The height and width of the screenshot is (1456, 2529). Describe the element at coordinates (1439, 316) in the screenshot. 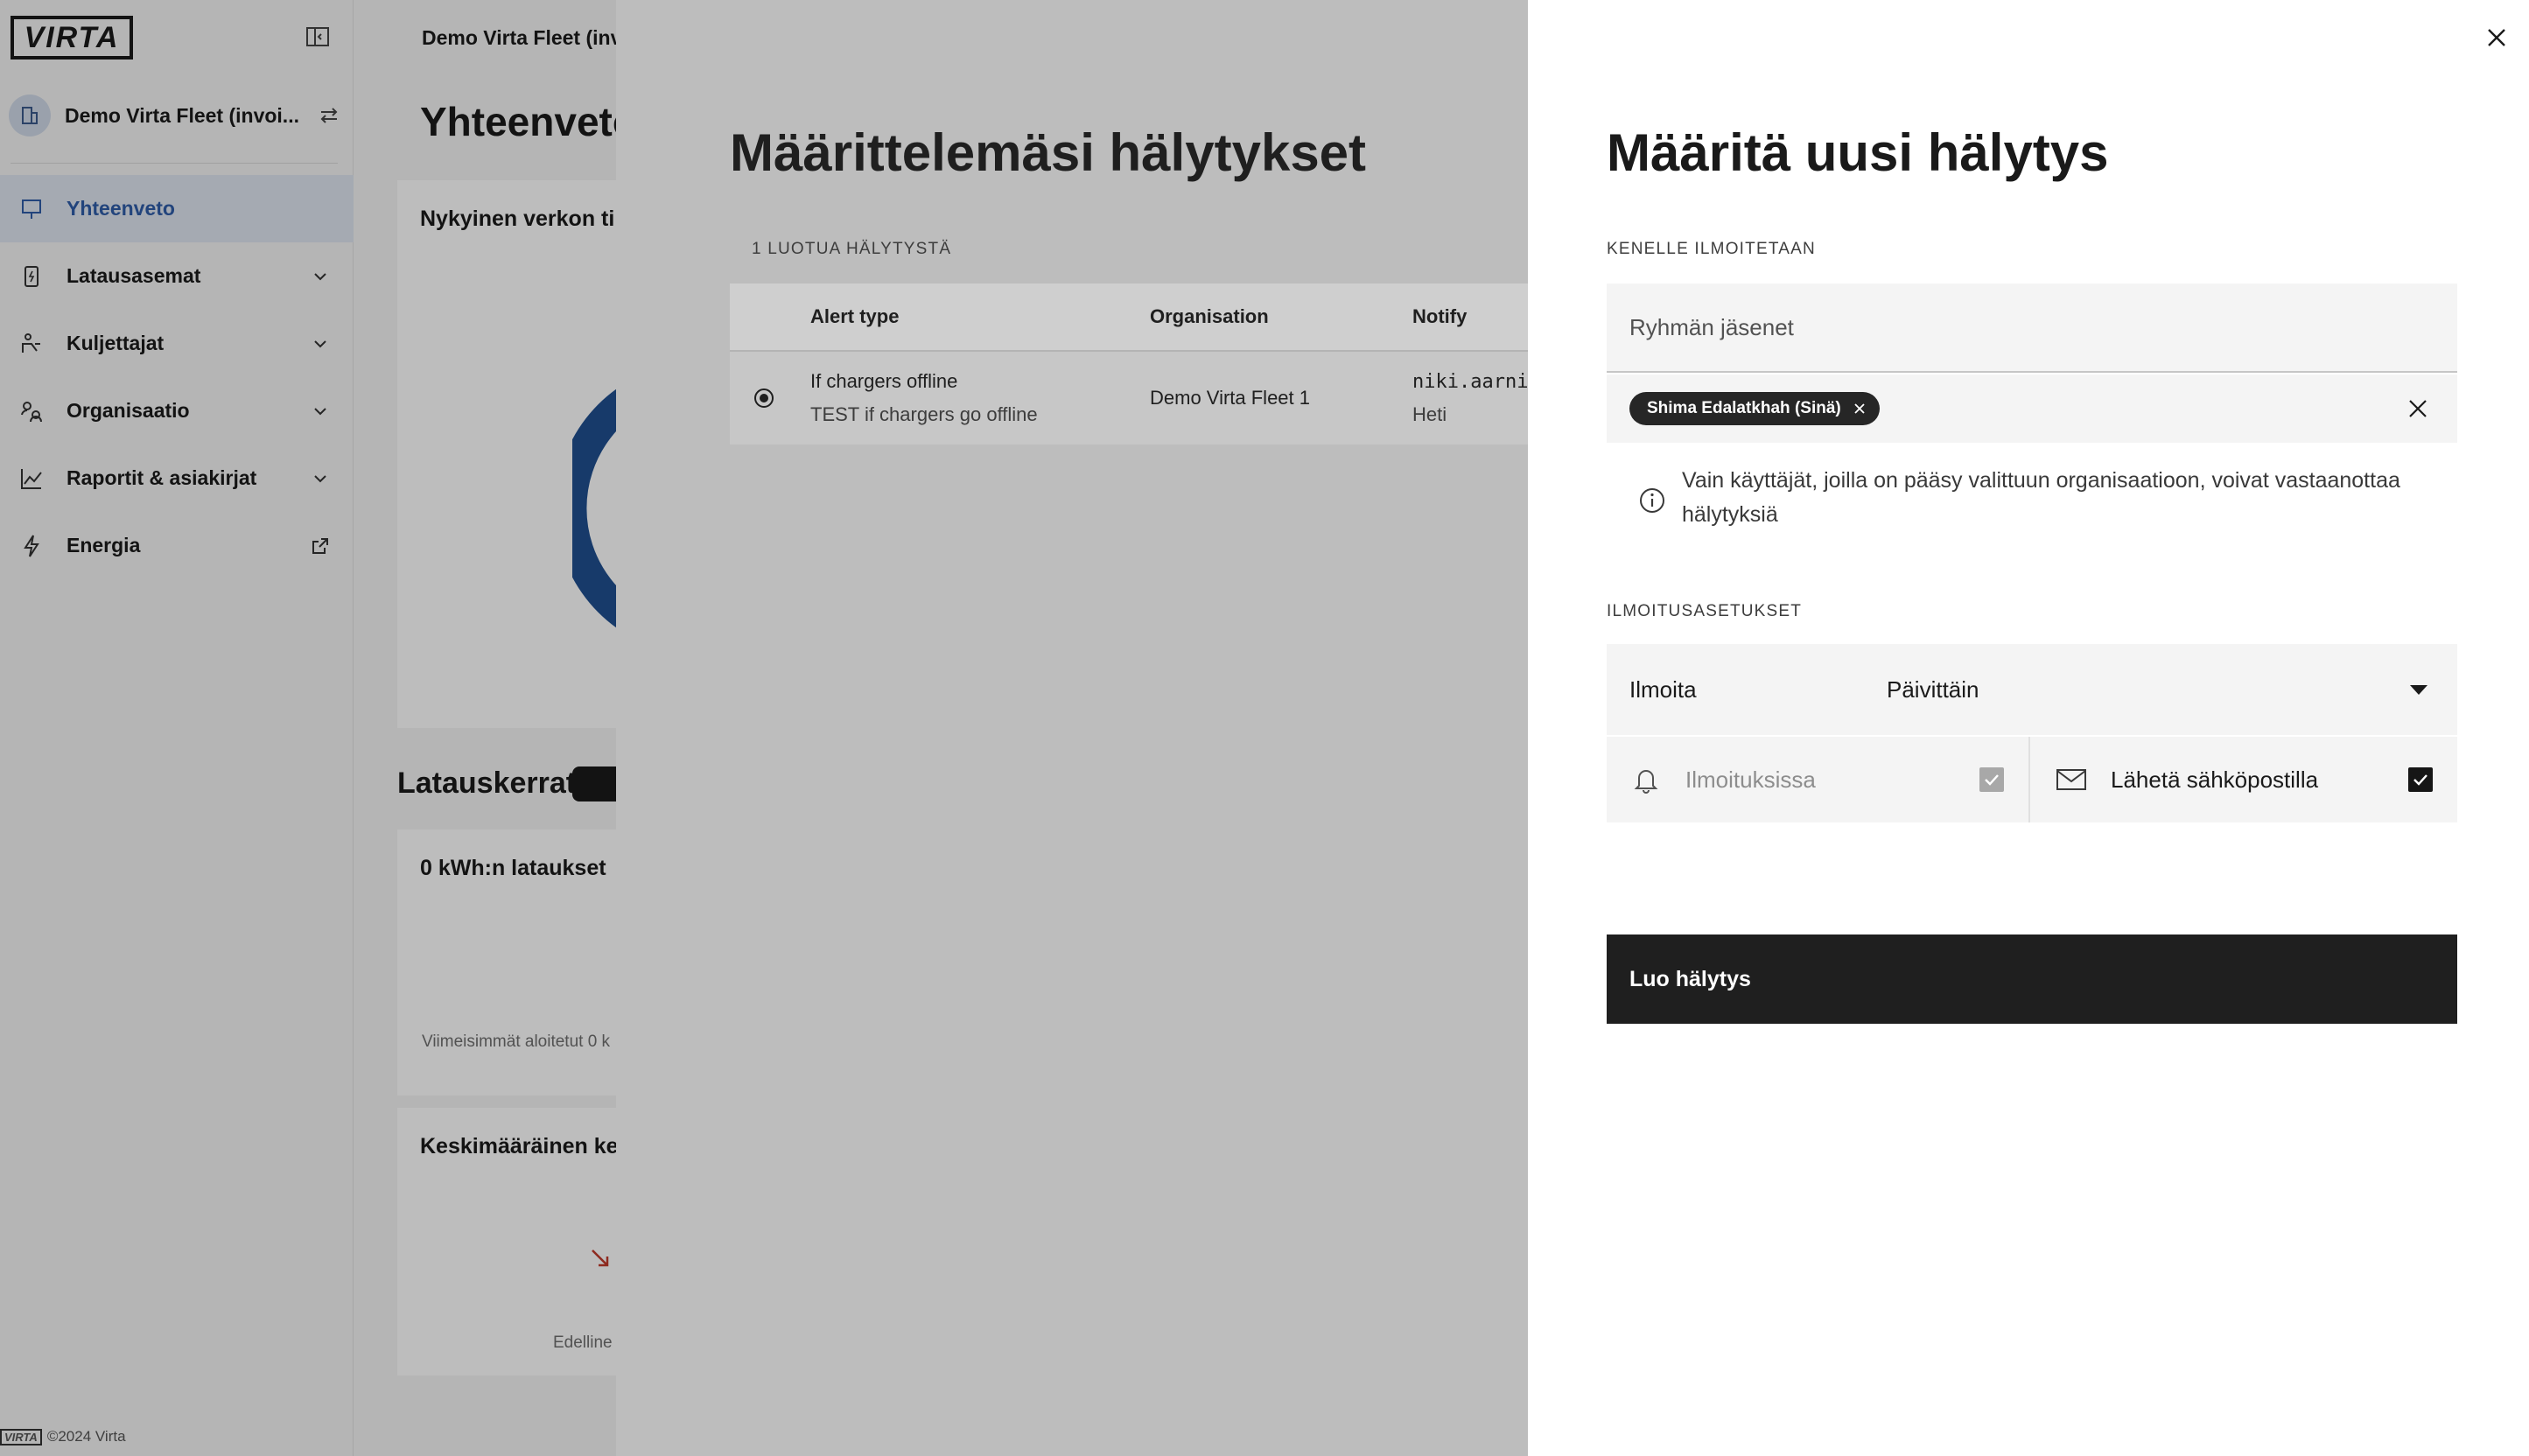

I see `column-header-notify: Notify` at that location.